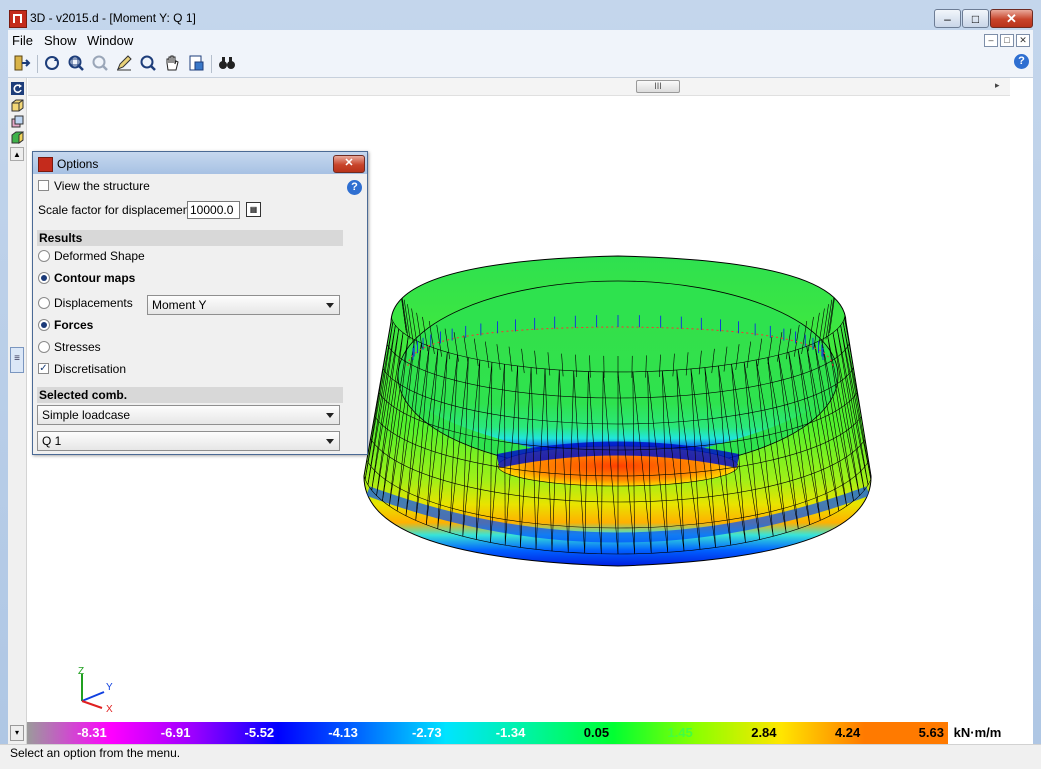 The height and width of the screenshot is (769, 1041). What do you see at coordinates (488, 733) in the screenshot?
I see `legend-value: -1.34` at bounding box center [488, 733].